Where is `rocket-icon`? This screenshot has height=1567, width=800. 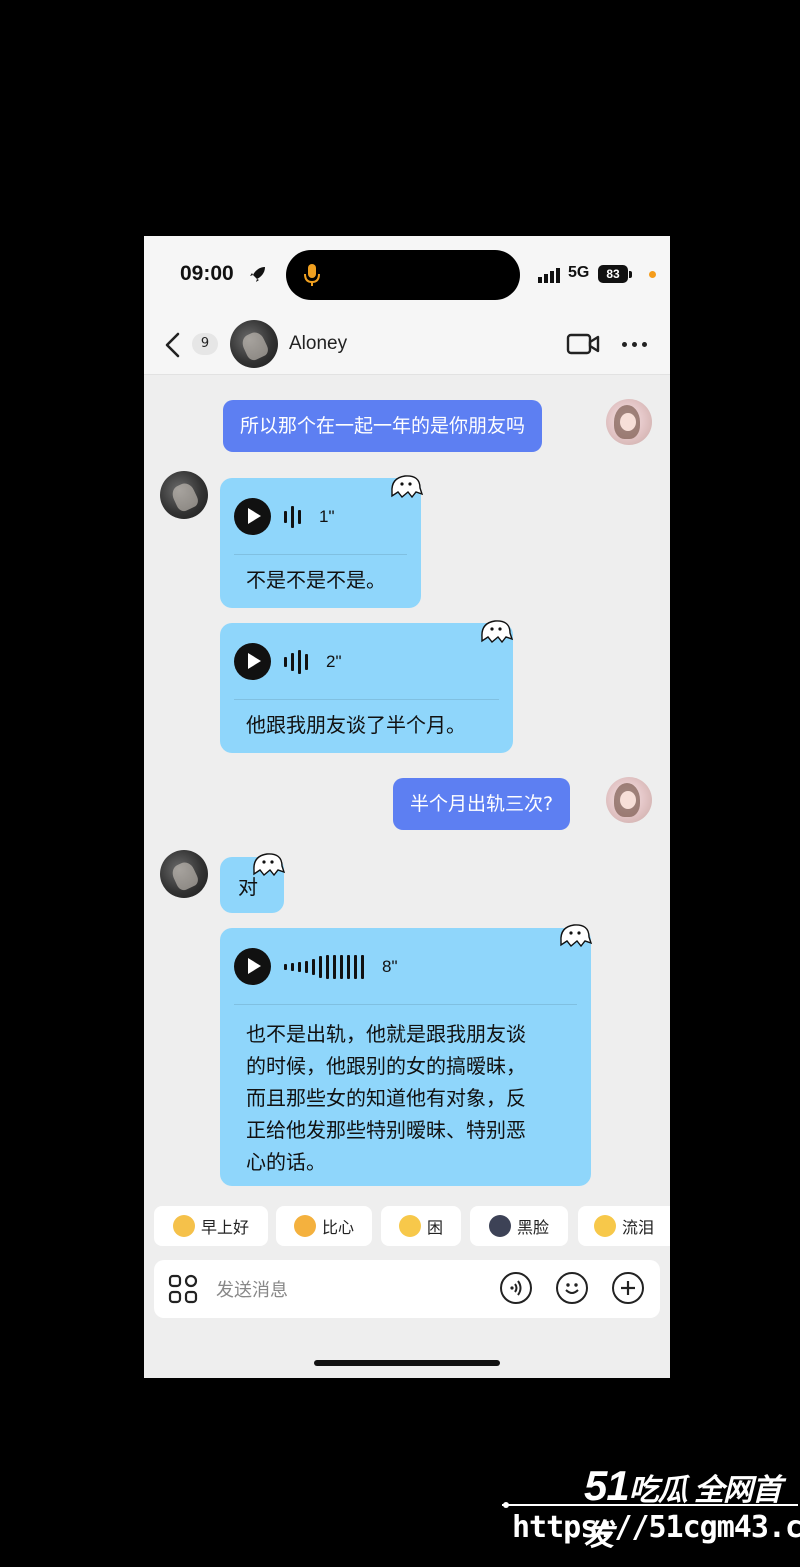 rocket-icon is located at coordinates (257, 274).